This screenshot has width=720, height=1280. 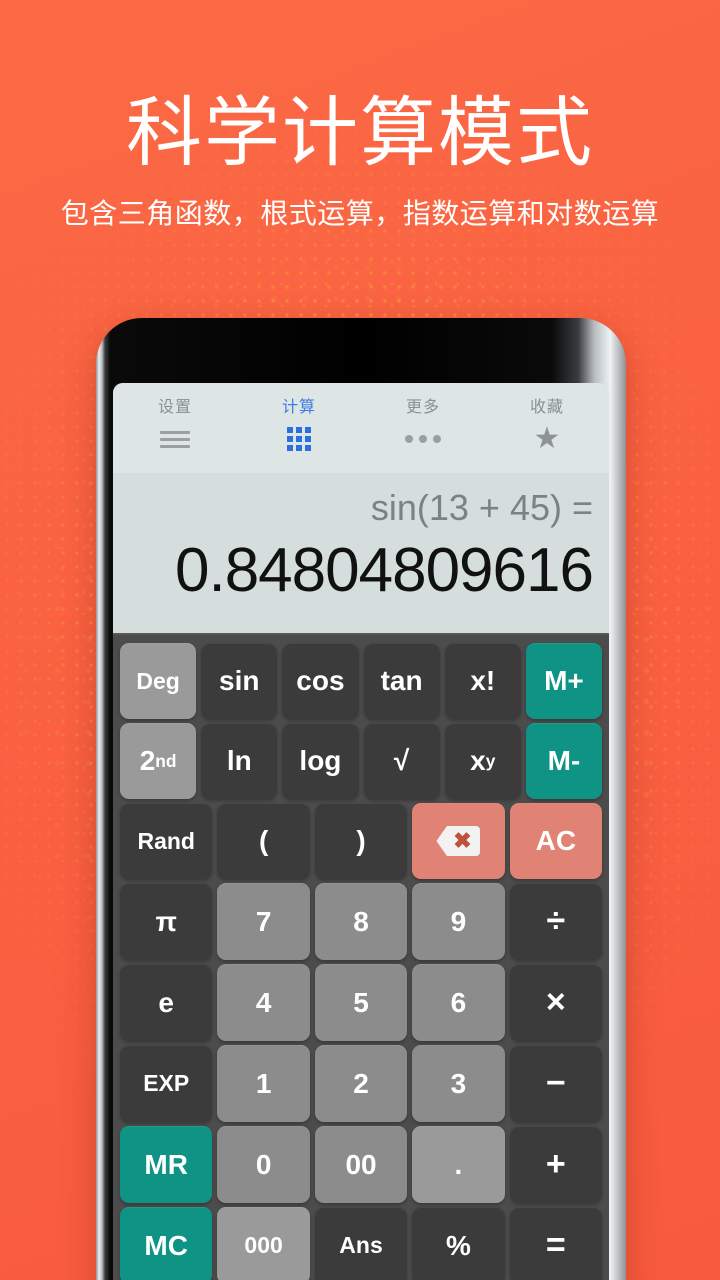 I want to click on expression-text: sin(13 + 45) =, so click(x=481, y=507).